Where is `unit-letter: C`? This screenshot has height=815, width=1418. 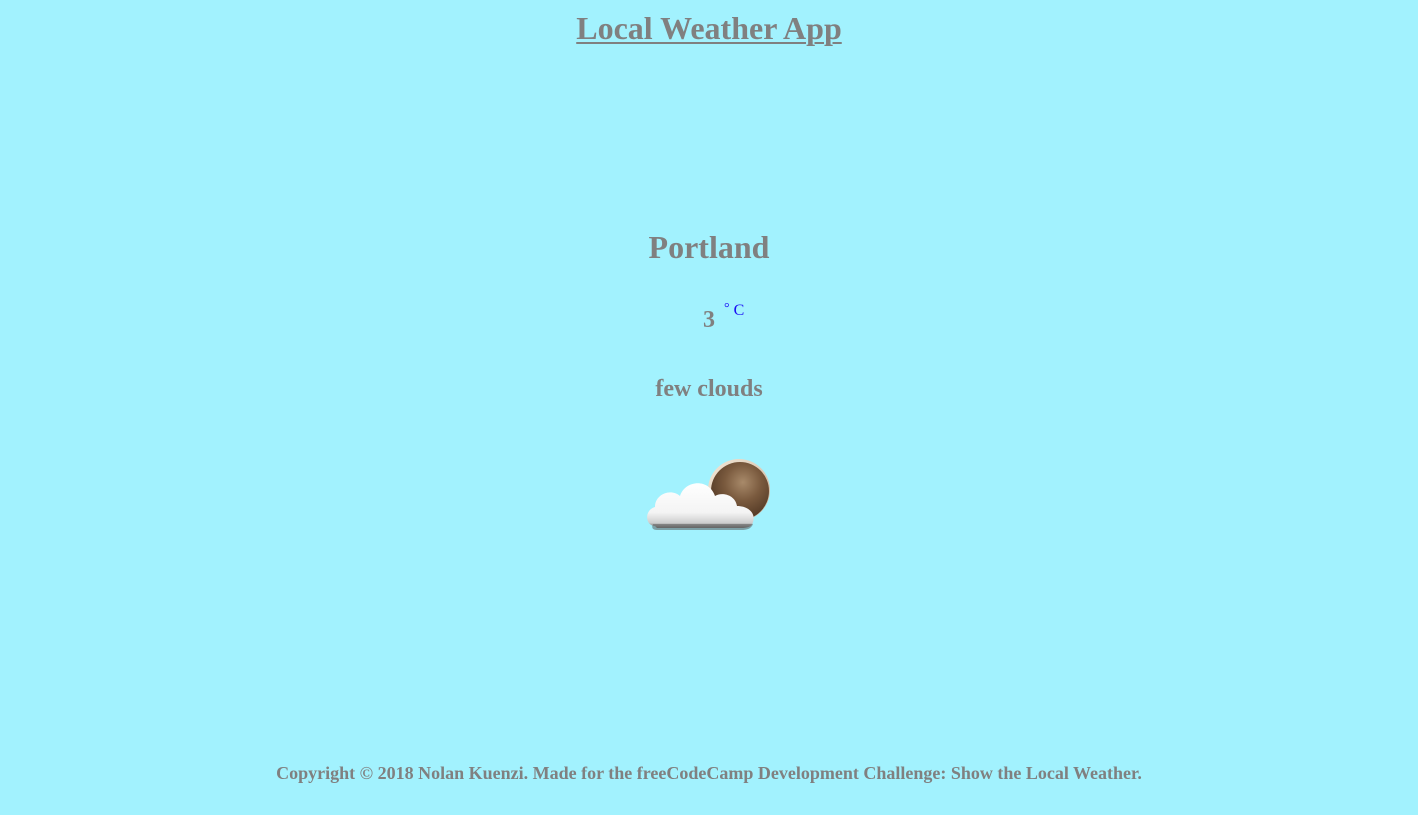
unit-letter: C is located at coordinates (739, 310).